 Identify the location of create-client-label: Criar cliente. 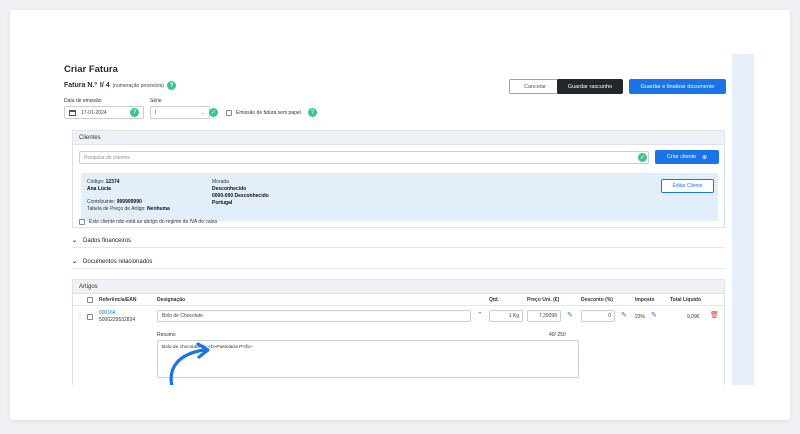
(681, 157).